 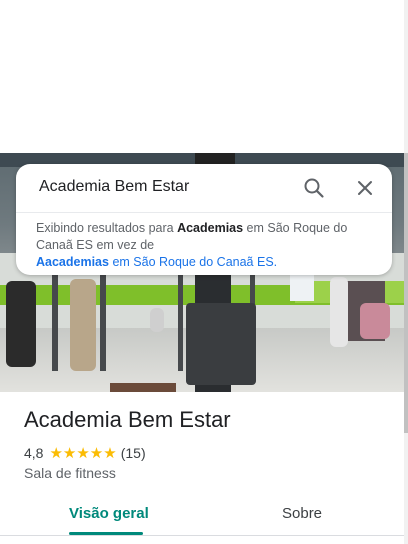 I want to click on scrollbar-thumb, so click(x=406, y=293).